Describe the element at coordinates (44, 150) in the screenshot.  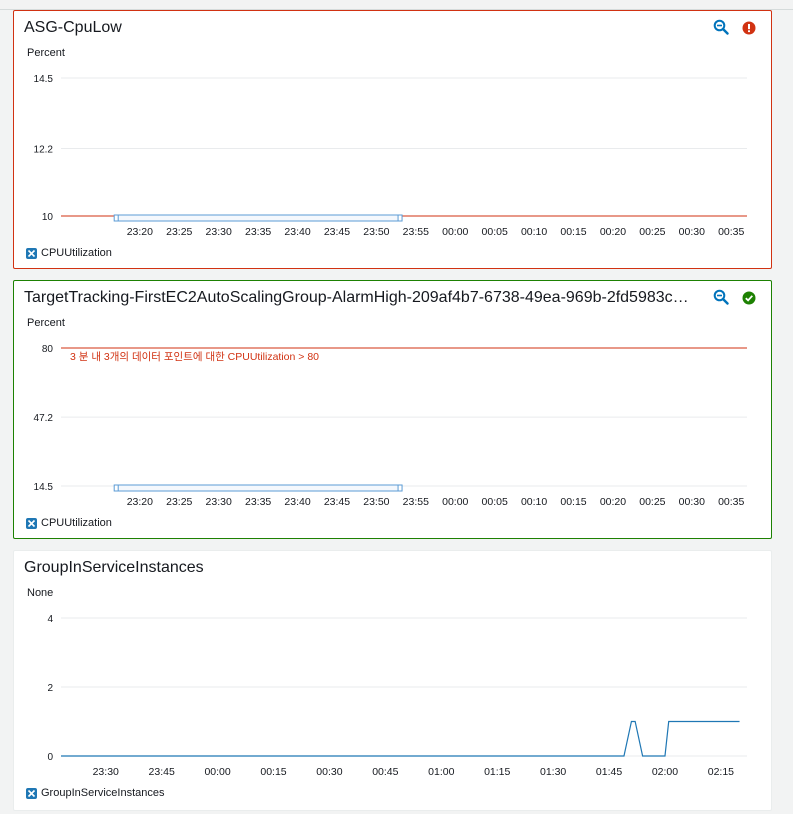
I see `y-tick-label: 12.2` at that location.